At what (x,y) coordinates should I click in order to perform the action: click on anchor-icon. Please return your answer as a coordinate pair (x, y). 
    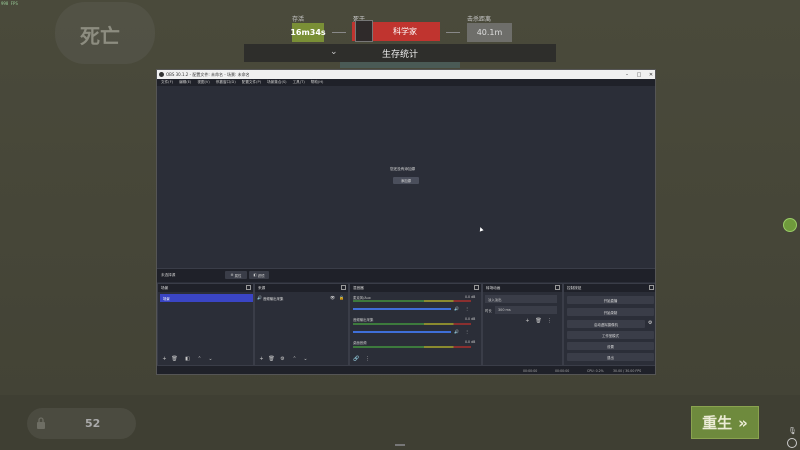
    Looking at the image, I should click on (790, 225).